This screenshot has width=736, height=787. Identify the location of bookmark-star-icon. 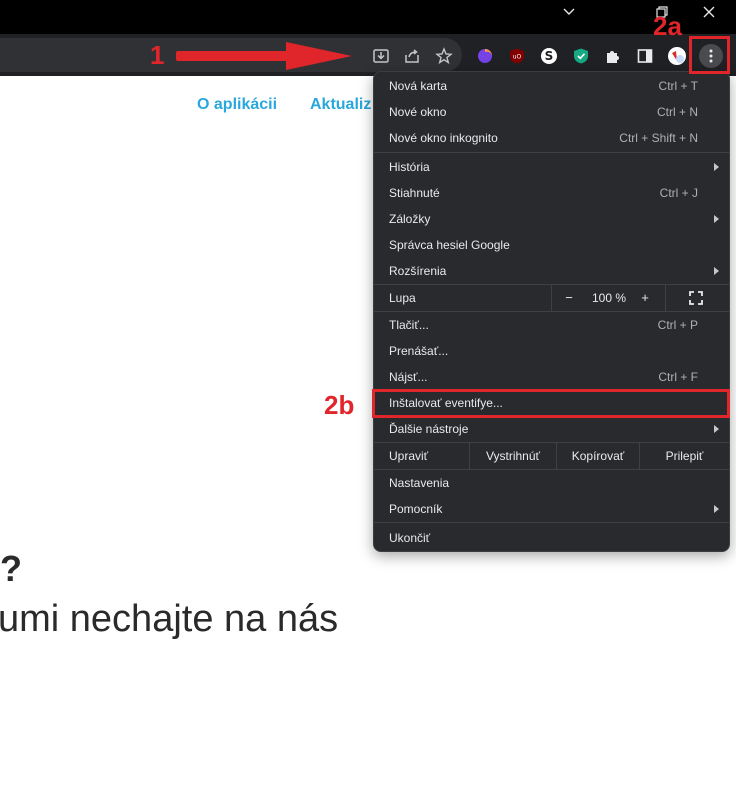
(444, 56).